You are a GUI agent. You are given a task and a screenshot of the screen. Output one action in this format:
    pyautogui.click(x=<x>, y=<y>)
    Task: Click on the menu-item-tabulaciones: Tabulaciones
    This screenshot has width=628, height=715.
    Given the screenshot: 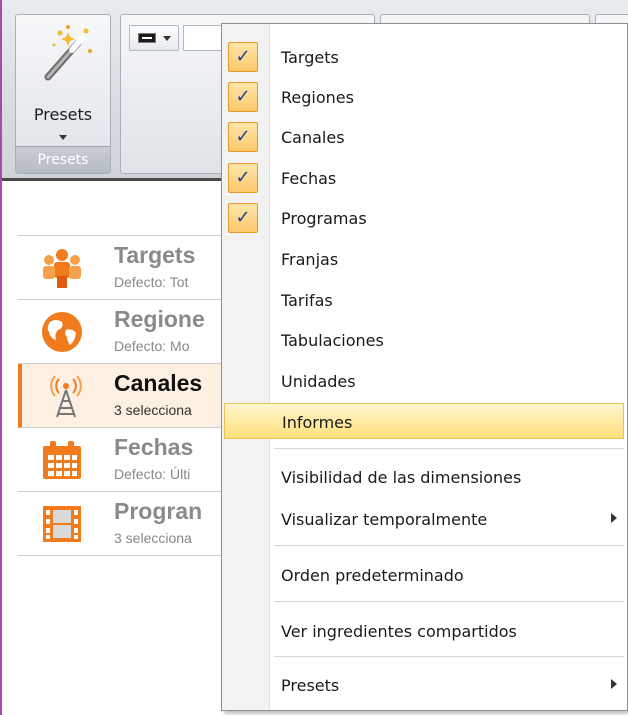 What is the action you would take?
    pyautogui.click(x=424, y=340)
    